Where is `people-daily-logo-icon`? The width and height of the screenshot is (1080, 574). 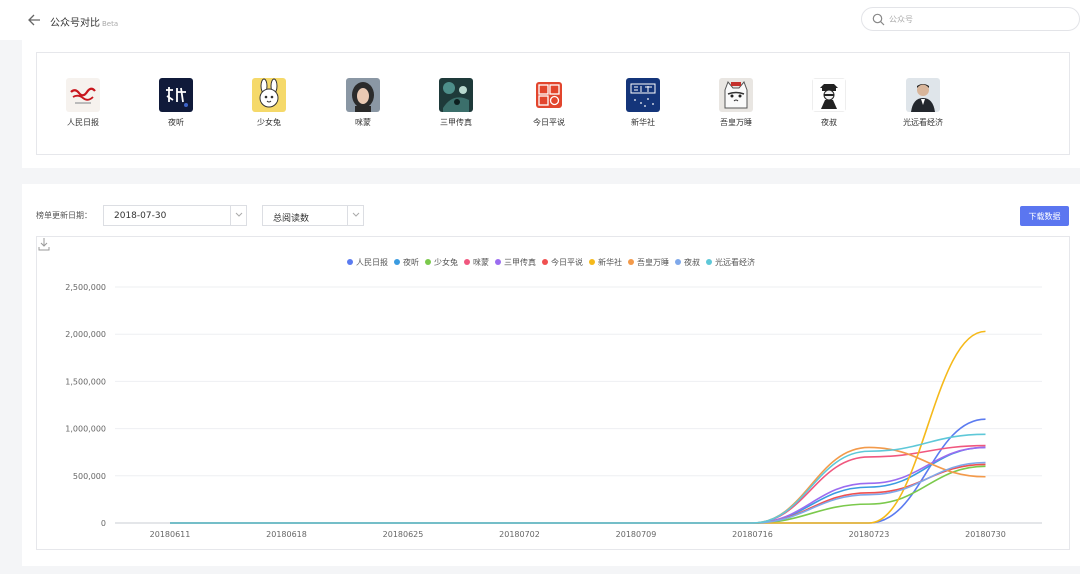
people-daily-logo-icon is located at coordinates (83, 95).